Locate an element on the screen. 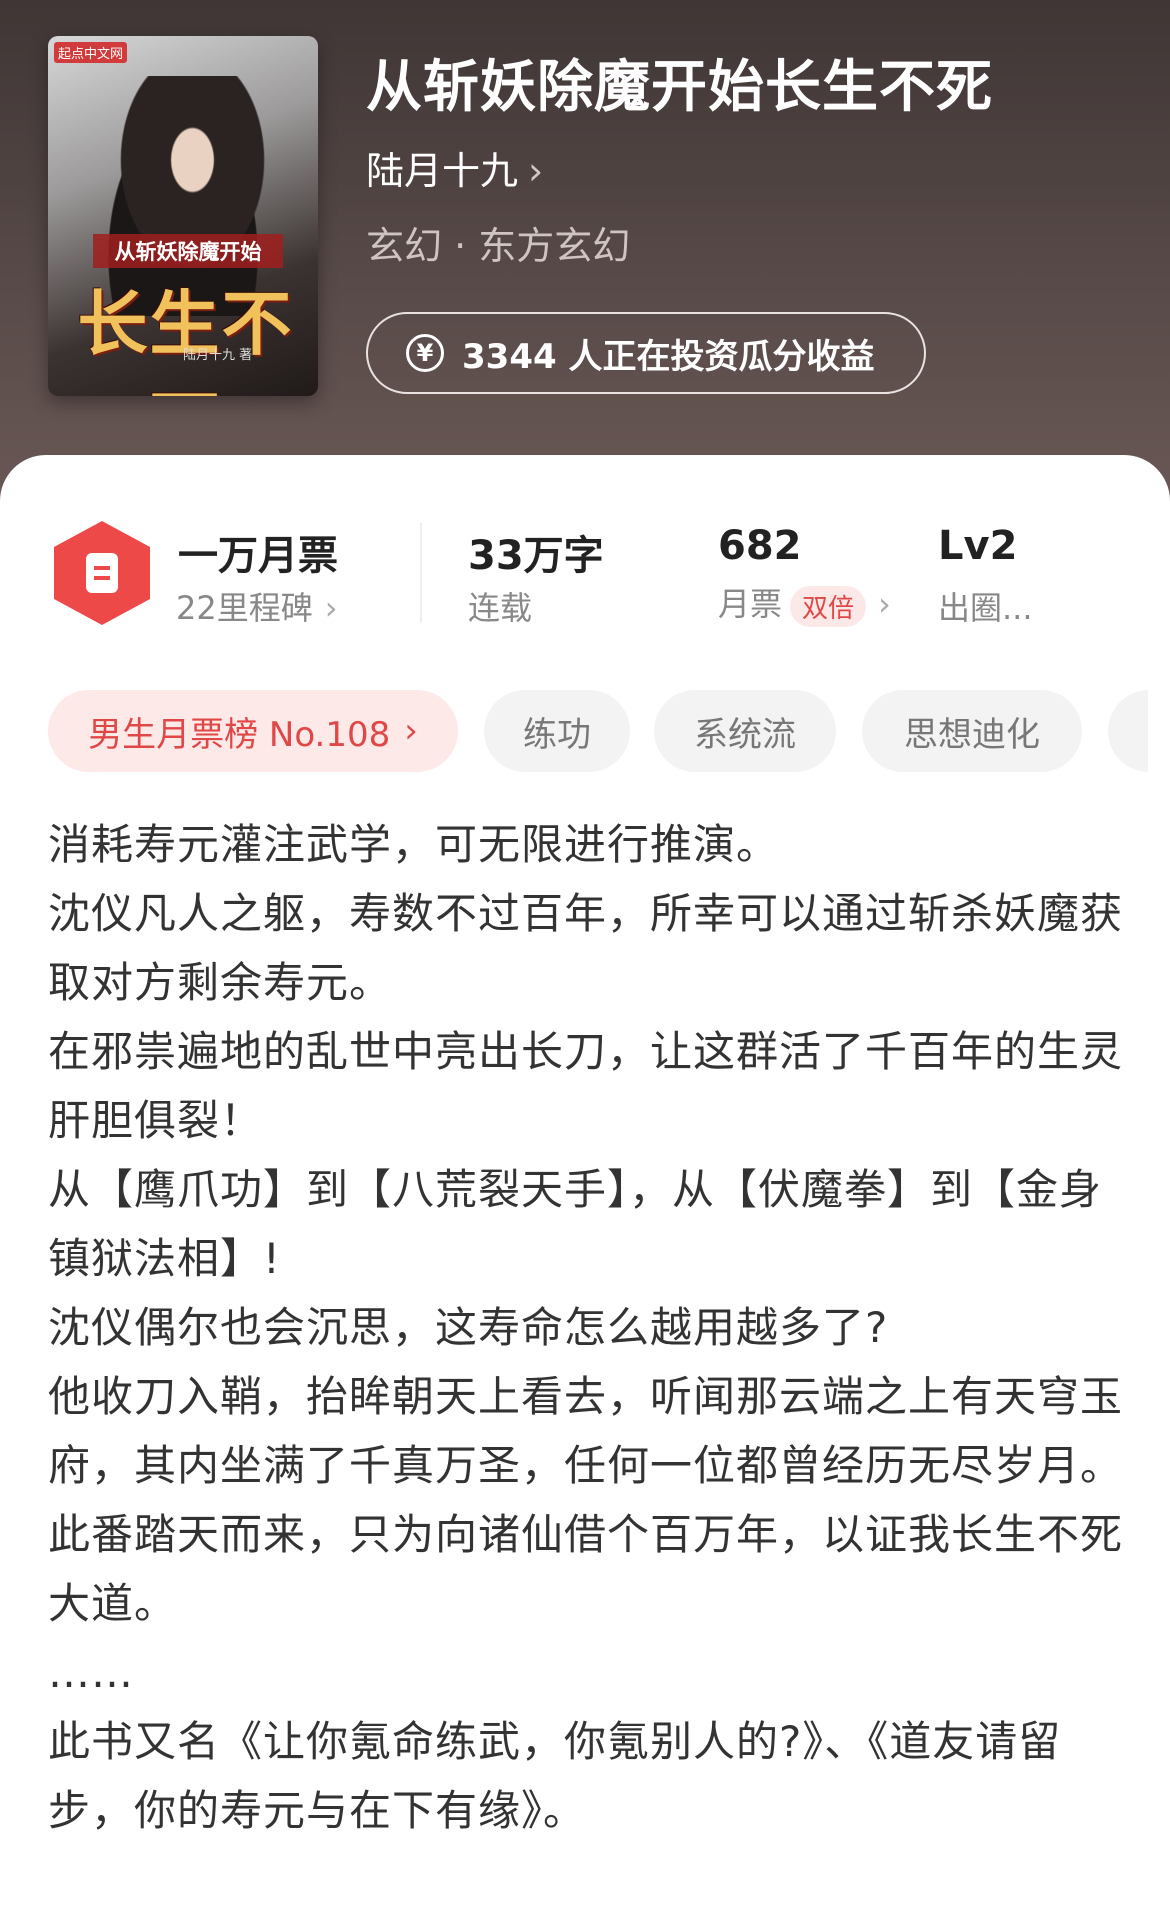 The height and width of the screenshot is (1929, 1170). book-cover: 起点中文网 从斩妖除魔开始 长生不死 陆月十九 著 is located at coordinates (183, 216).